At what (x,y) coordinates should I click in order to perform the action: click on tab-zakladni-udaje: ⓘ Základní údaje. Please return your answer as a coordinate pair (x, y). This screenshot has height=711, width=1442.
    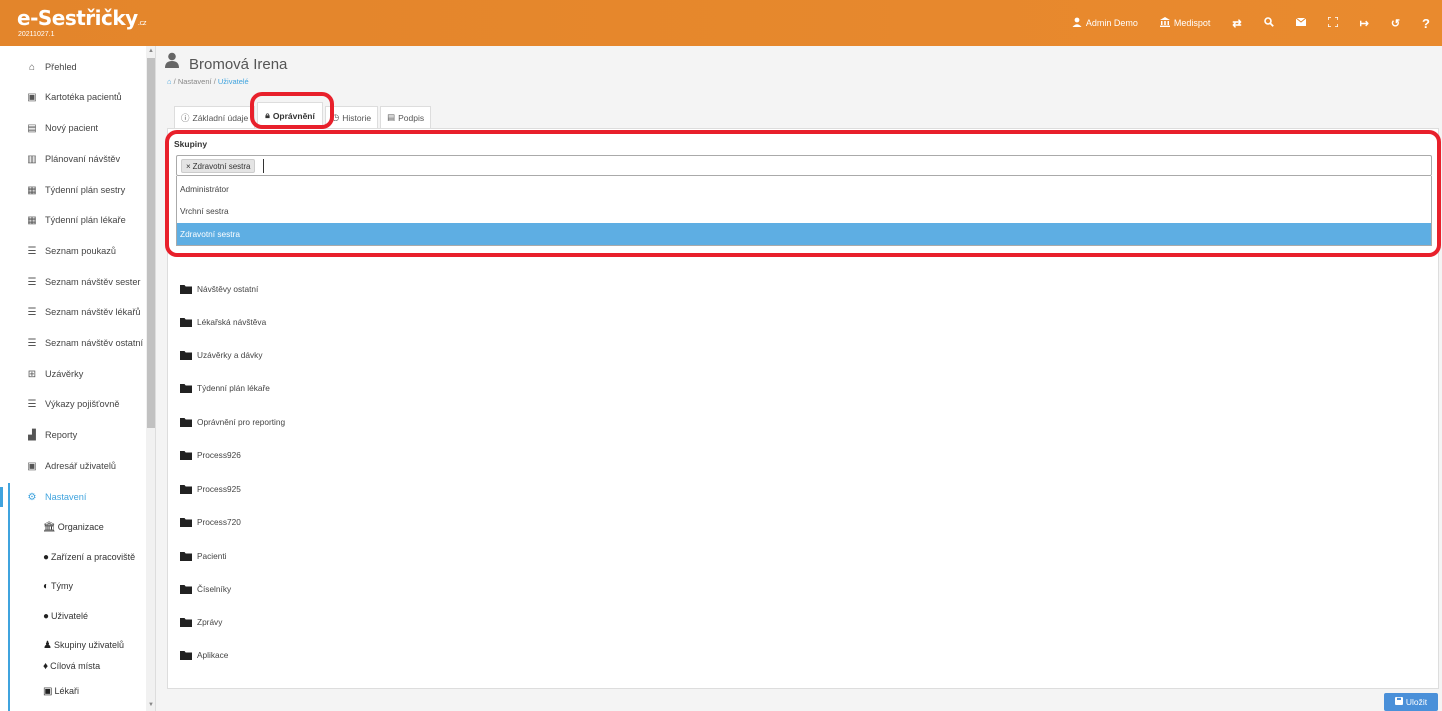
    Looking at the image, I should click on (215, 117).